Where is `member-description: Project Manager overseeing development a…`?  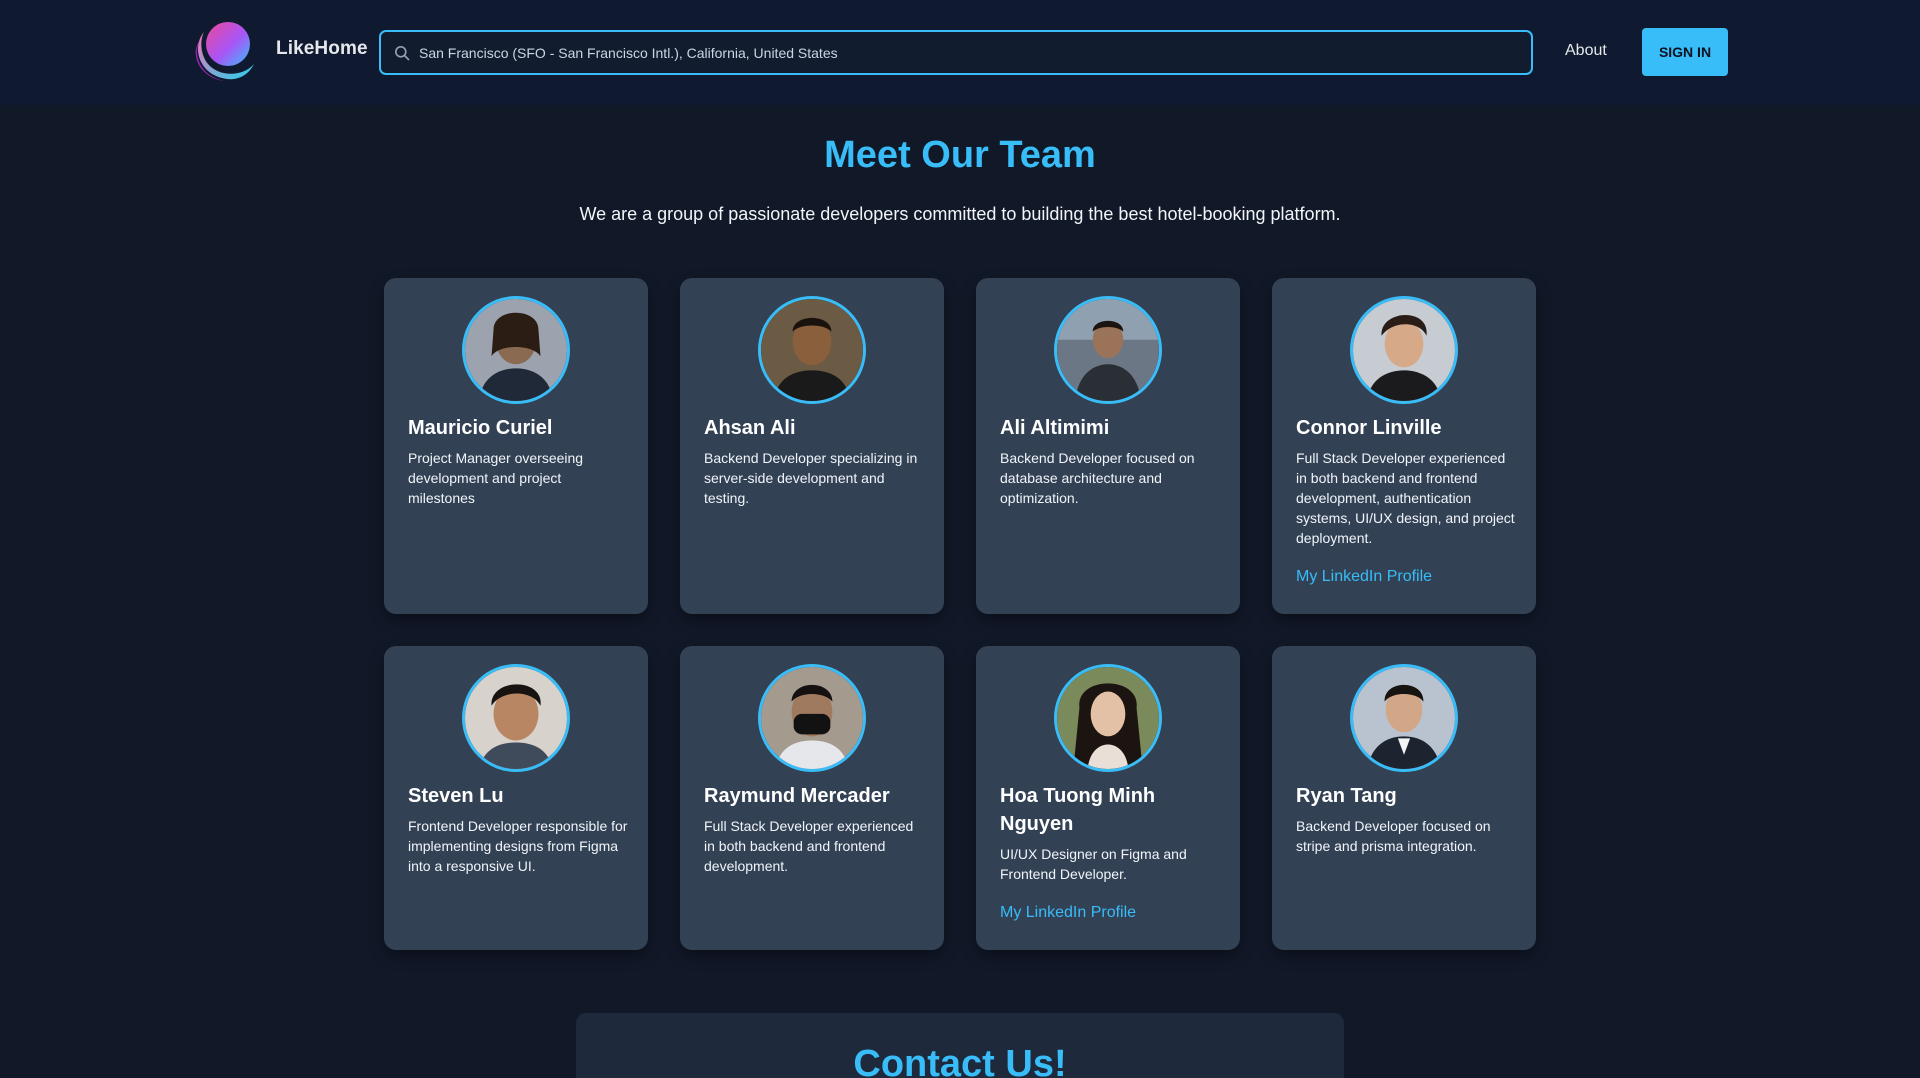
member-description: Project Manager overseeing development a… is located at coordinates (496, 478).